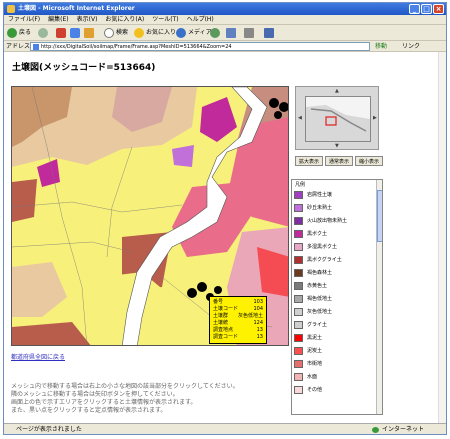 The image size is (450, 439). I want to click on overview-minimap: ▲ ▼ ◀ ▶, so click(337, 118).